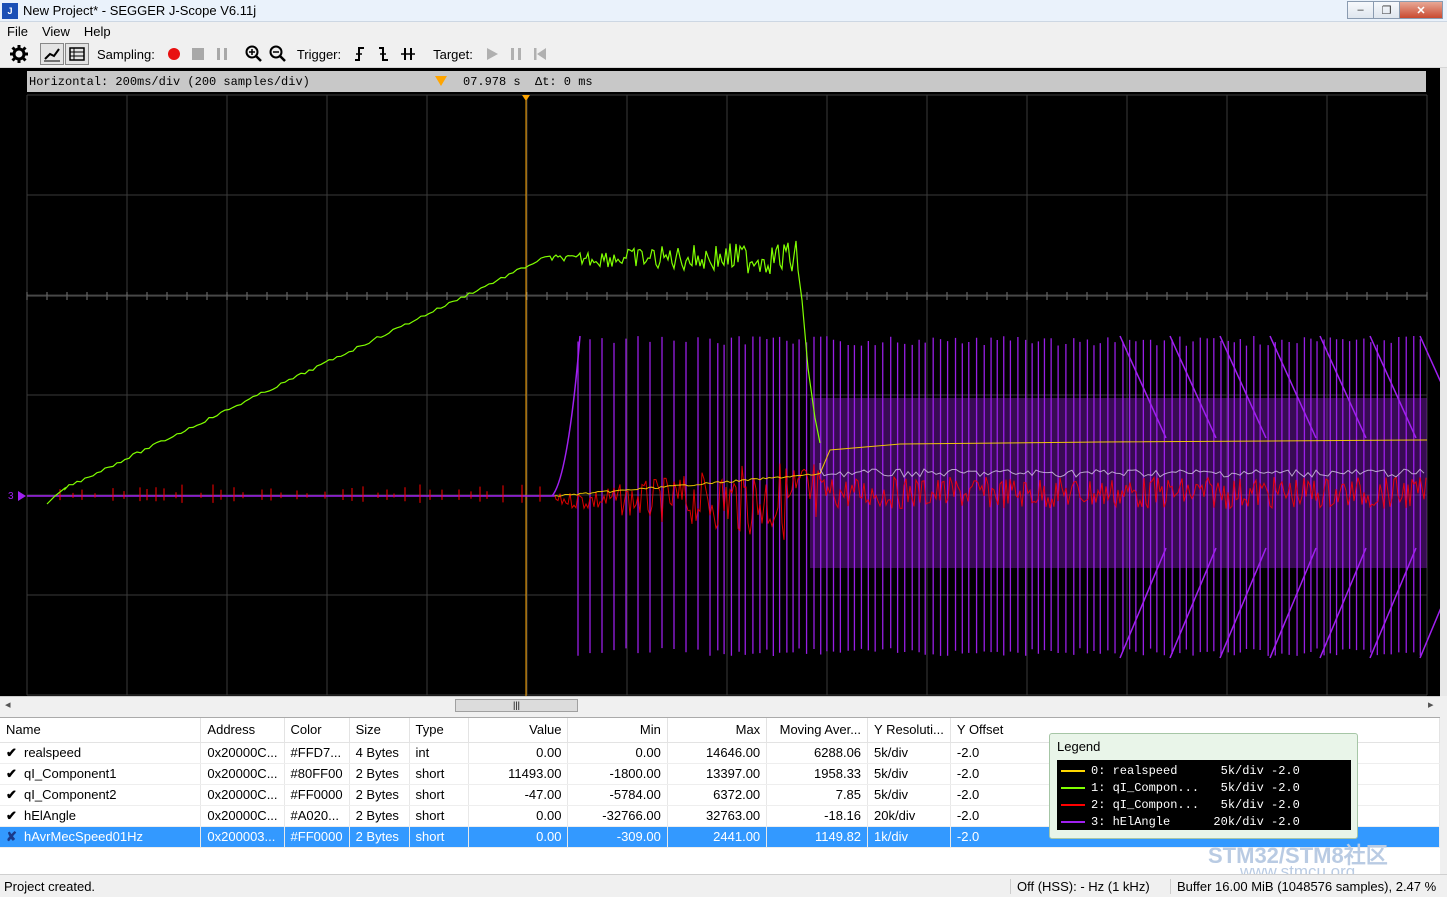 The height and width of the screenshot is (897, 1447). Describe the element at coordinates (242, 730) in the screenshot. I see `col-address: Address` at that location.